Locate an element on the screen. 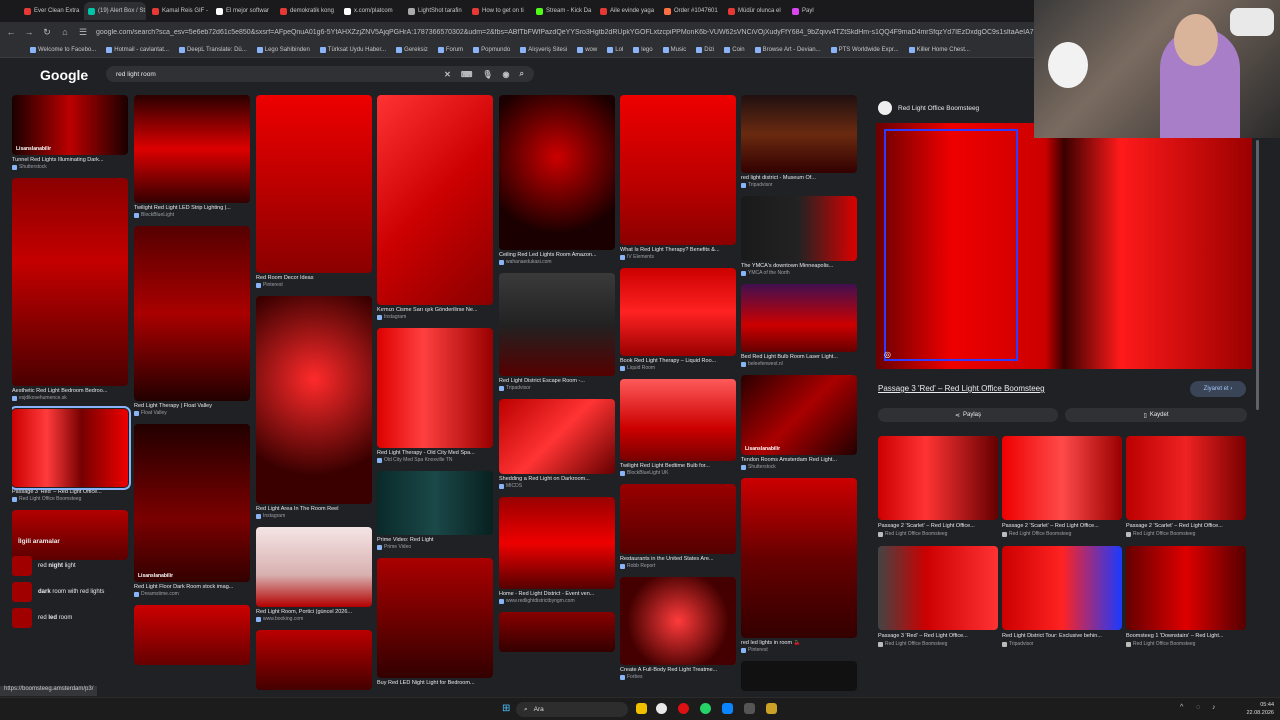 Image resolution: width=1280 pixels, height=720 pixels. result-source: Float Valley is located at coordinates (192, 413).